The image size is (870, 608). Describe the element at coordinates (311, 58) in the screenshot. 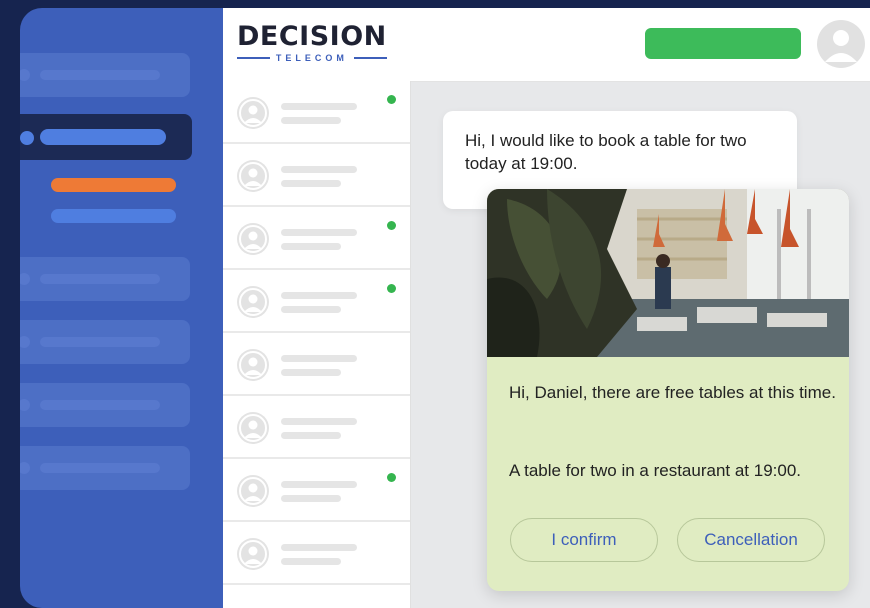

I see `logo-sub-text: TELECOM` at that location.